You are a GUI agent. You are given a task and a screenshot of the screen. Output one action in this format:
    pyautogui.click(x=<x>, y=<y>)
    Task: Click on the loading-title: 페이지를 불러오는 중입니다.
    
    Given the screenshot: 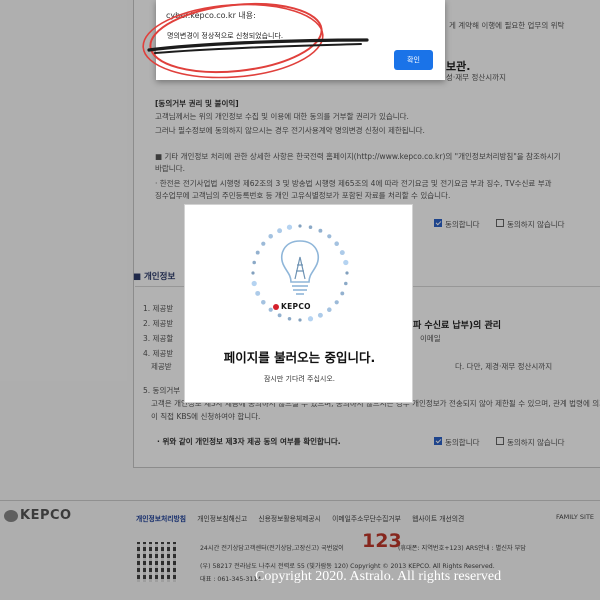 What is the action you would take?
    pyautogui.click(x=299, y=357)
    